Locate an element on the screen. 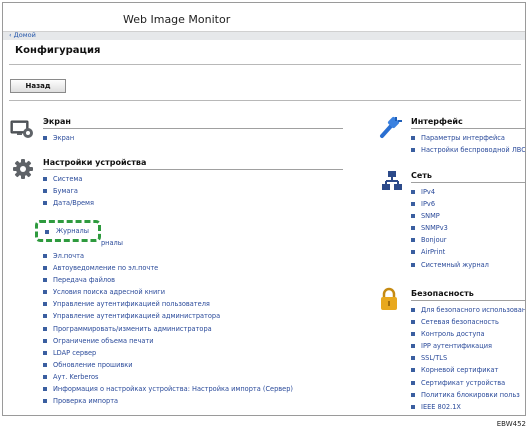 The height and width of the screenshot is (433, 530). title-bar: Web Image Monitor is located at coordinates (264, 17).